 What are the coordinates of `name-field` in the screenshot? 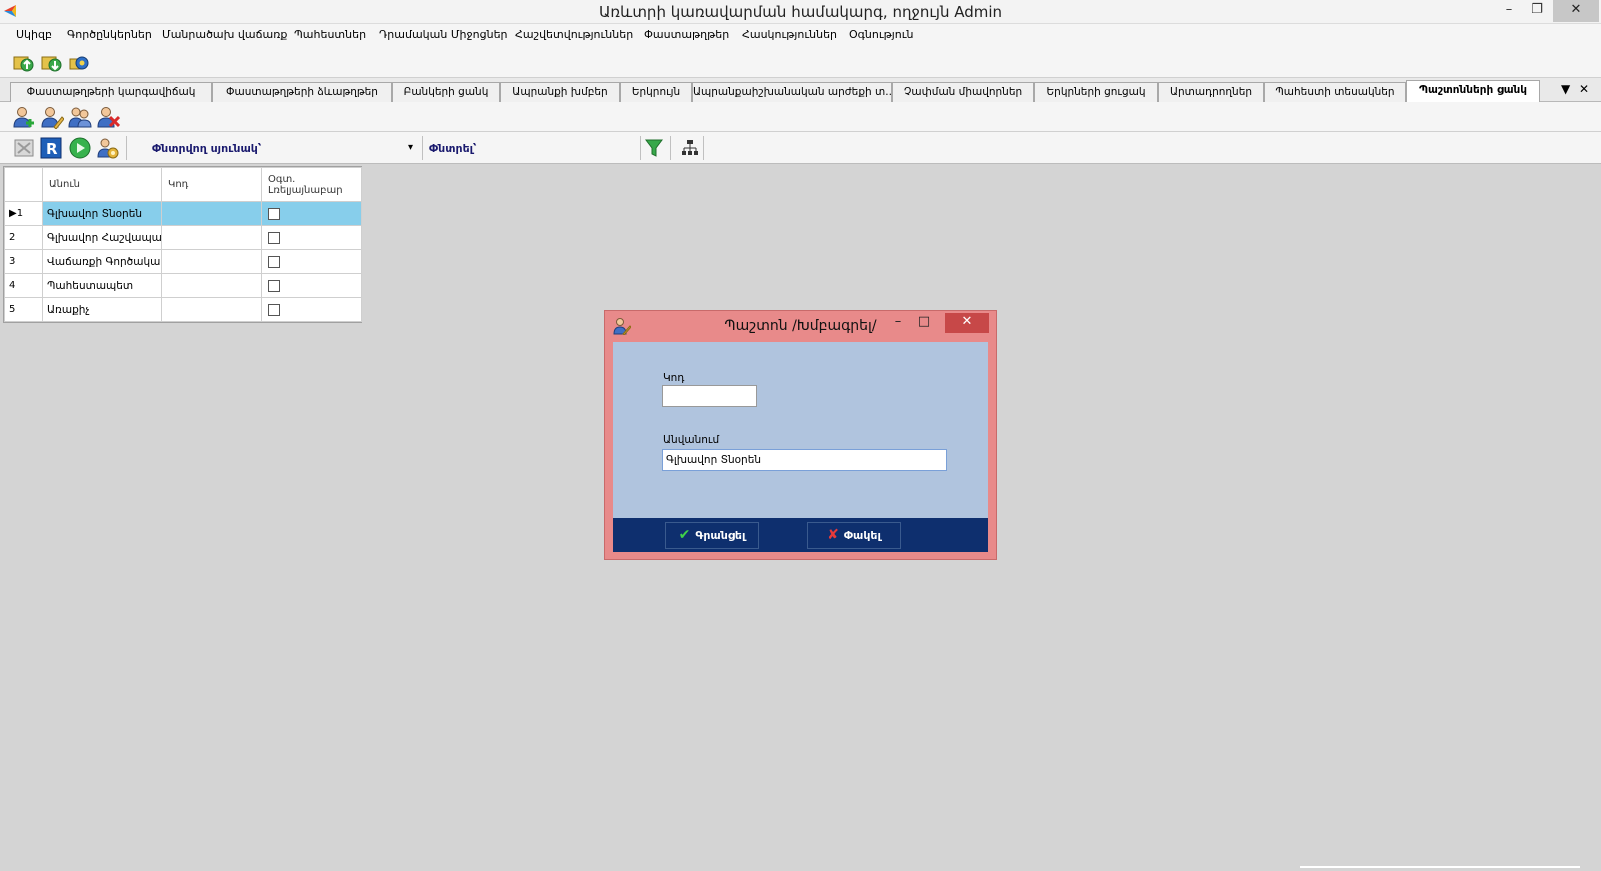 It's located at (804, 460).